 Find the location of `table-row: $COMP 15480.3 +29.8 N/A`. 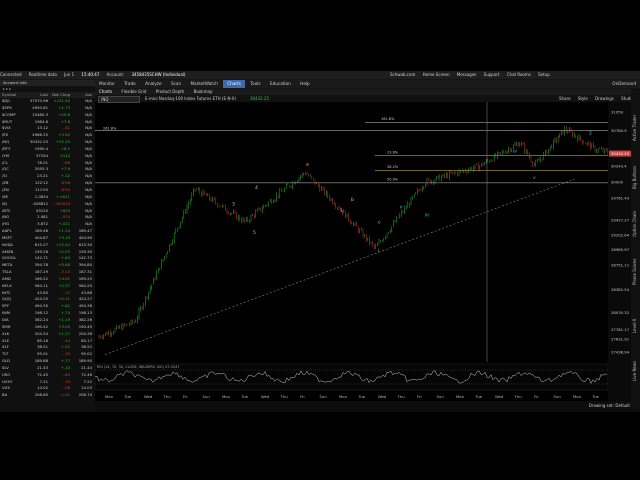

table-row: $COMP 15480.3 +29.8 N/A is located at coordinates (47, 115).